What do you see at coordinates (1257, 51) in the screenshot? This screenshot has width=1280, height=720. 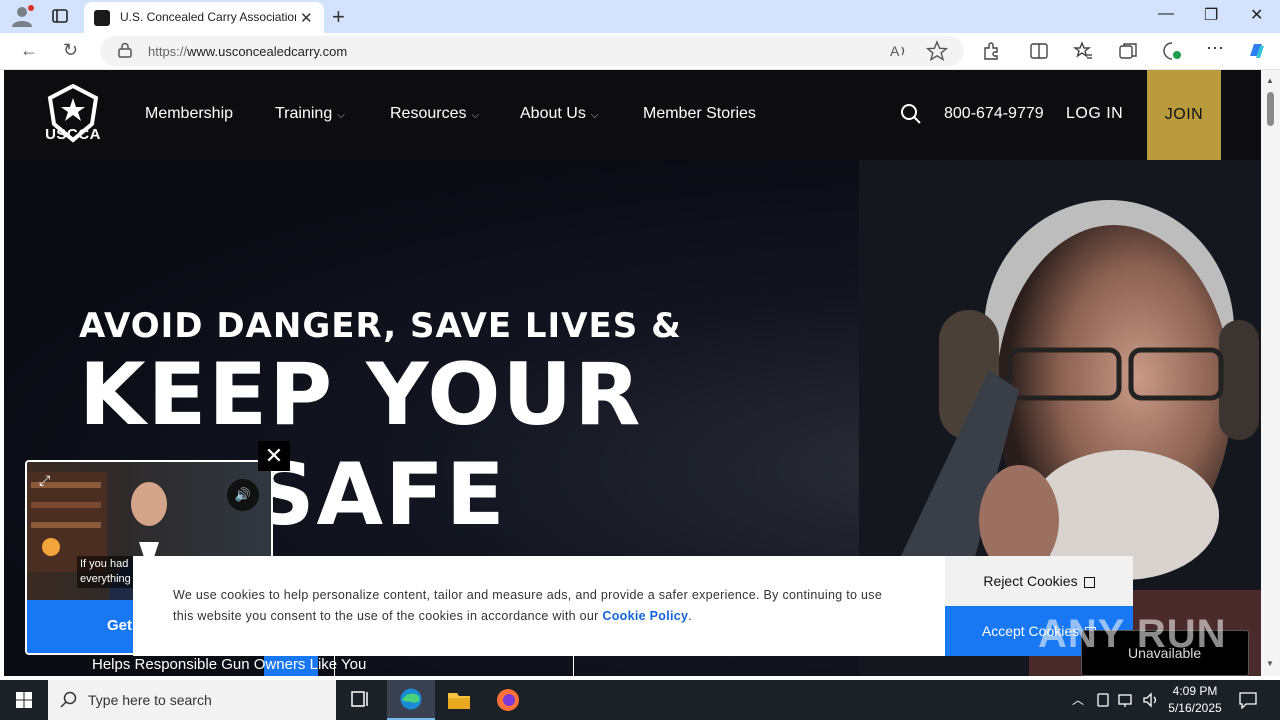 I see `copilot-icon` at bounding box center [1257, 51].